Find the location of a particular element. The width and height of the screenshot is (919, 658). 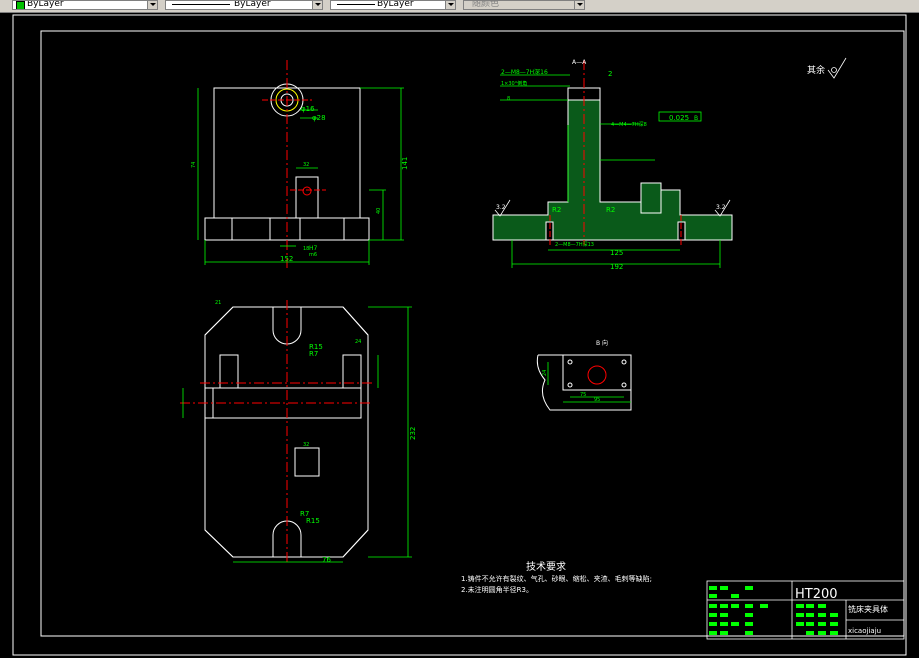

radius-r15-bottom: R15 is located at coordinates (313, 521).